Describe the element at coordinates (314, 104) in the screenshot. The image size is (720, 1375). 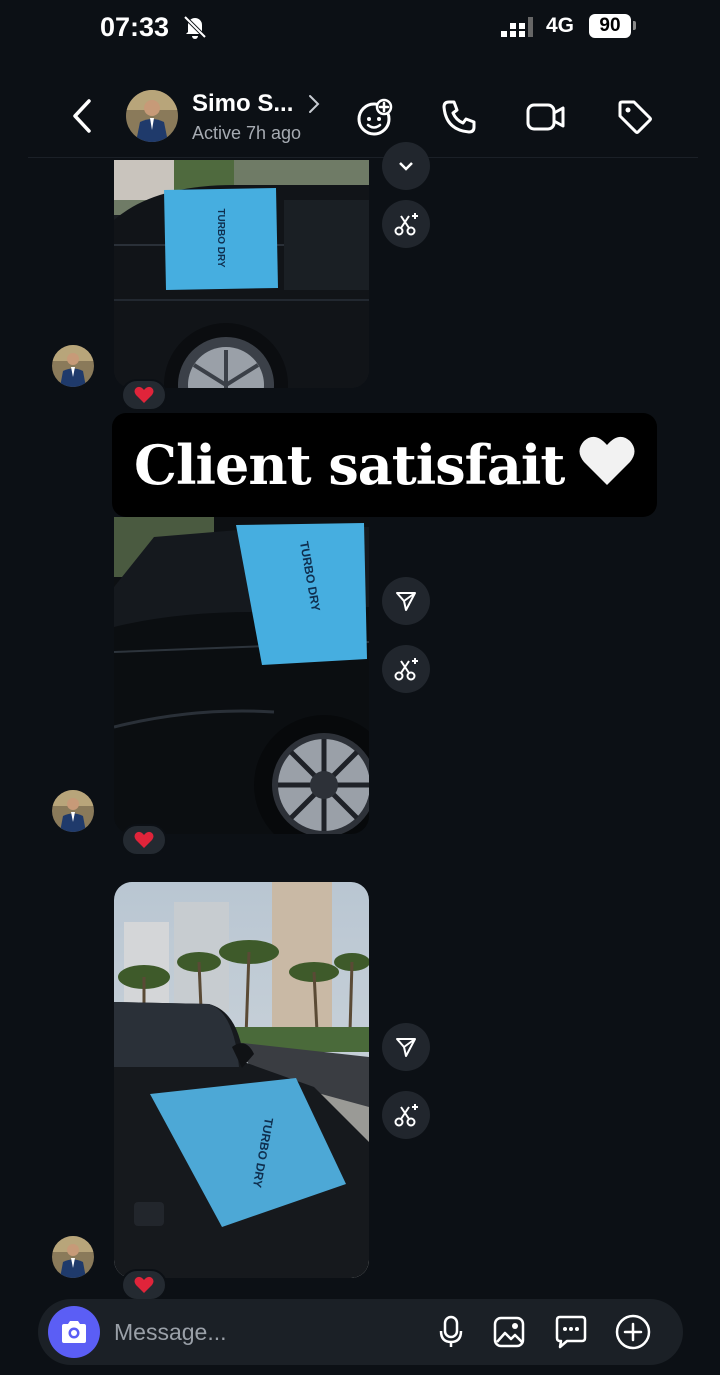
I see `chevron-right-icon` at that location.